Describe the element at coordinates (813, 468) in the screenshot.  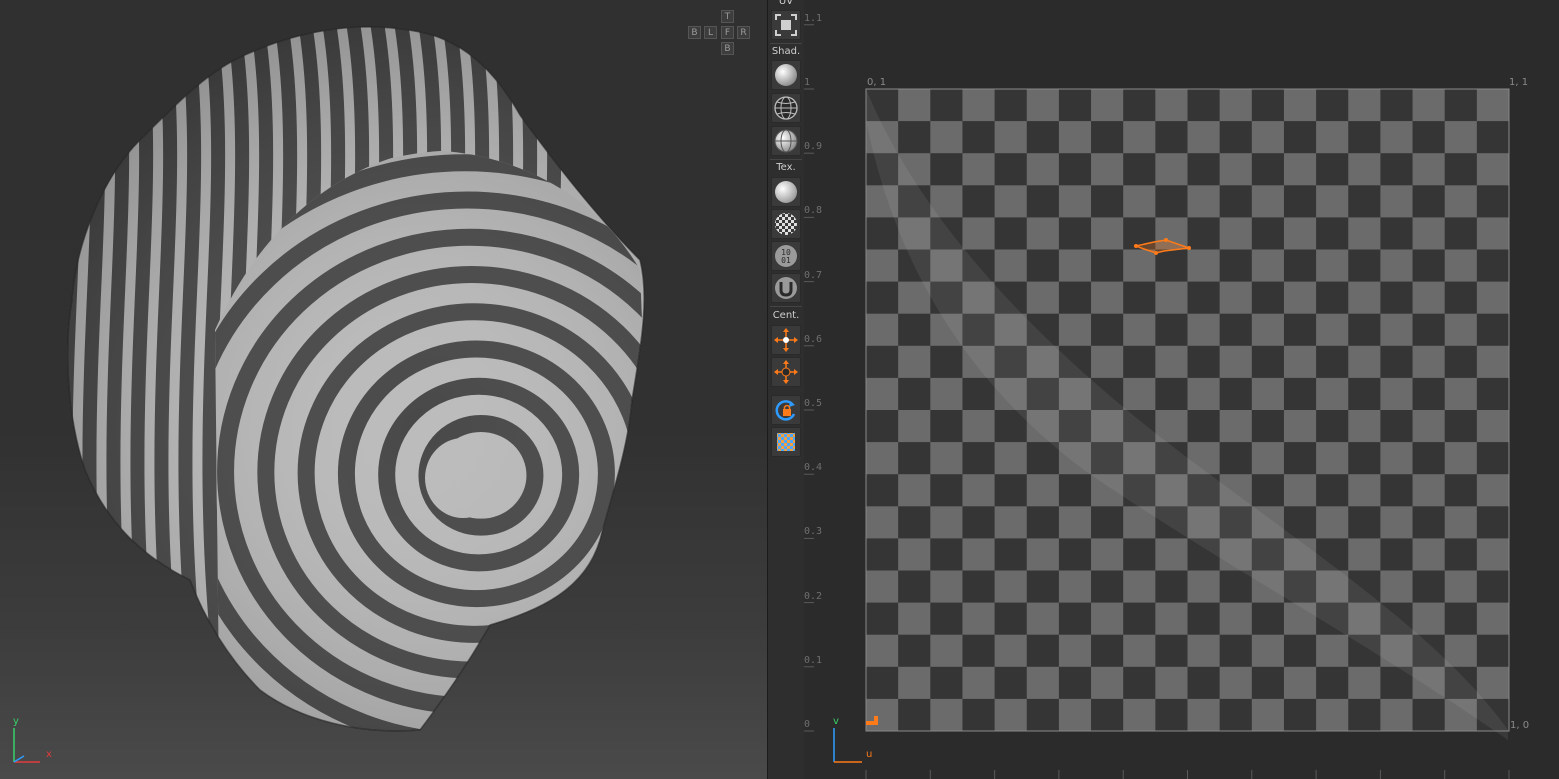
I see `v-tick-label: 0.4` at that location.